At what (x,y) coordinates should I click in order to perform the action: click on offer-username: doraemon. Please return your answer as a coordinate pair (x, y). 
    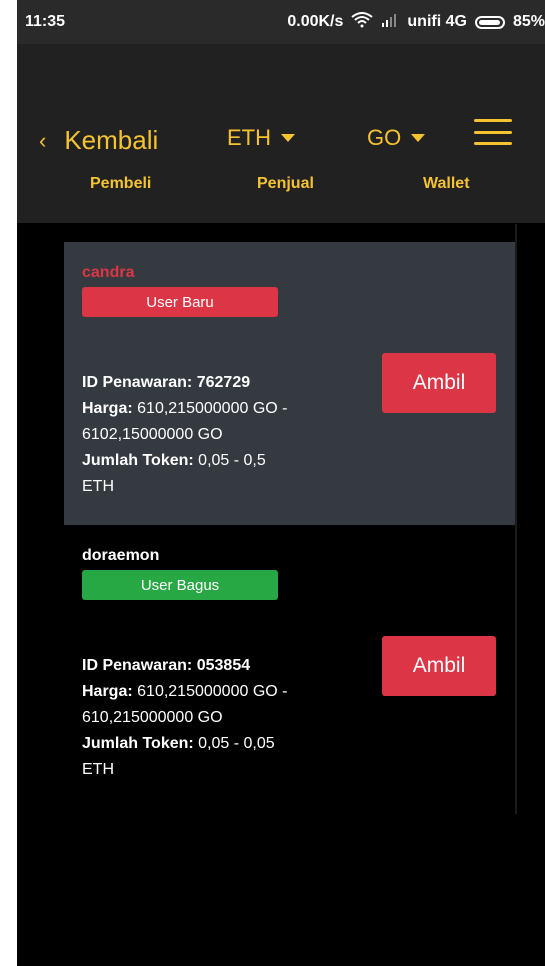
    Looking at the image, I should click on (121, 555).